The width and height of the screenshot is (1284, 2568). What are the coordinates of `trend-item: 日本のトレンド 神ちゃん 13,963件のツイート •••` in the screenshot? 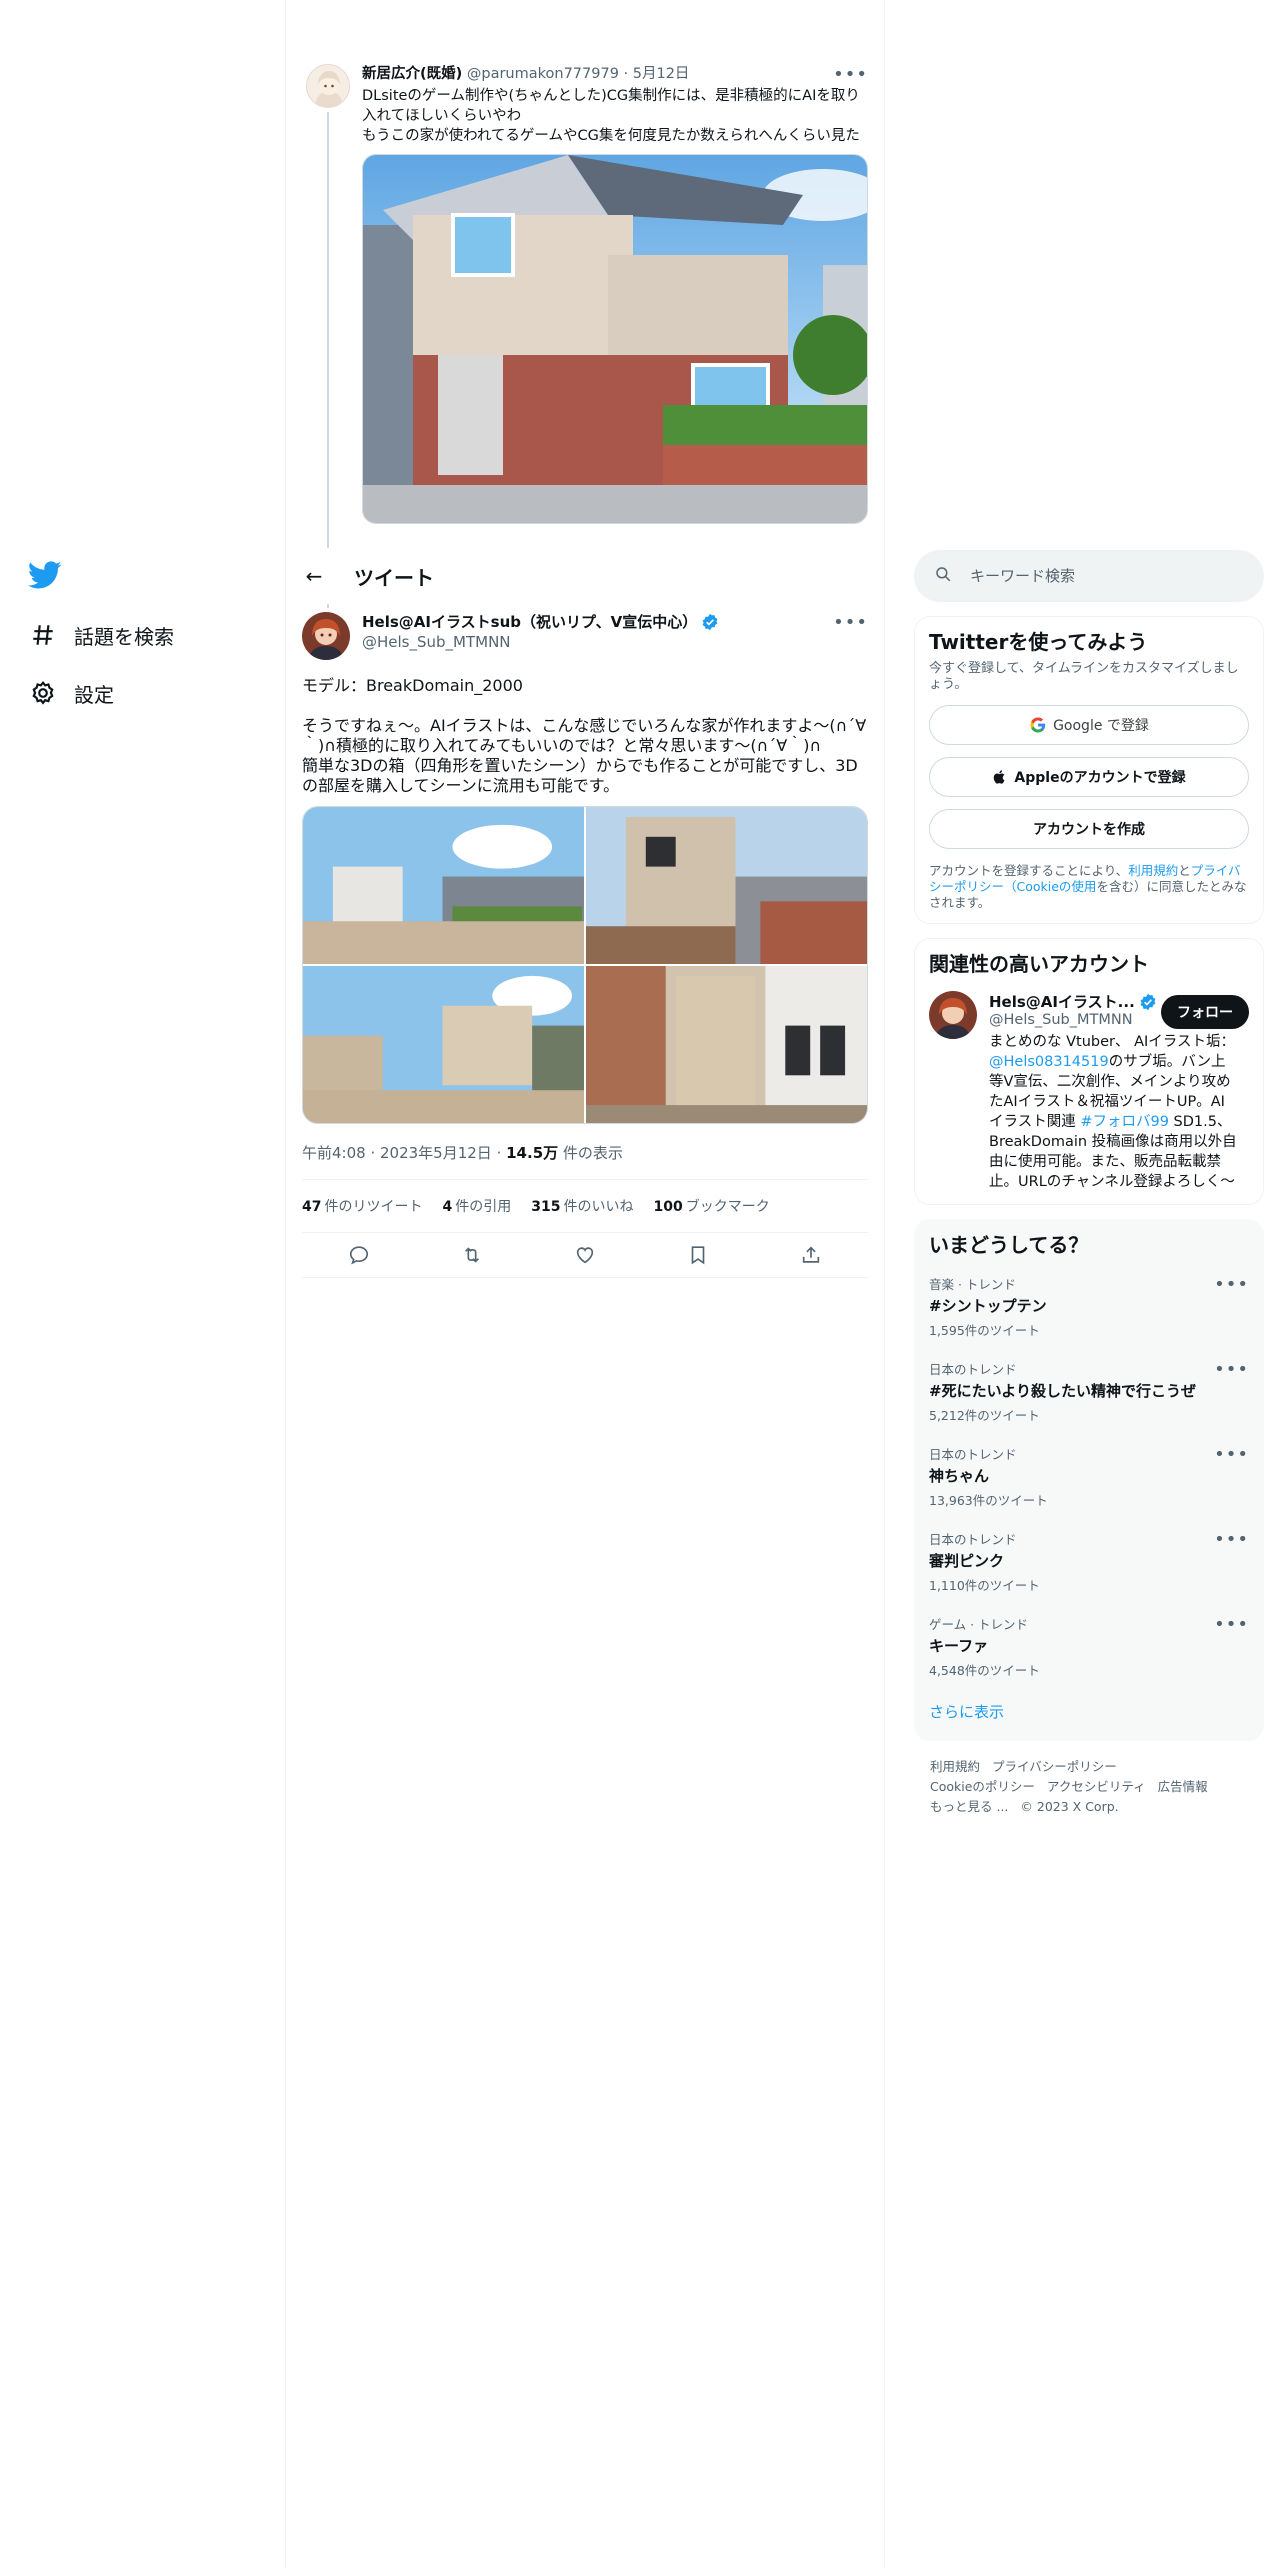 It's located at (1089, 1476).